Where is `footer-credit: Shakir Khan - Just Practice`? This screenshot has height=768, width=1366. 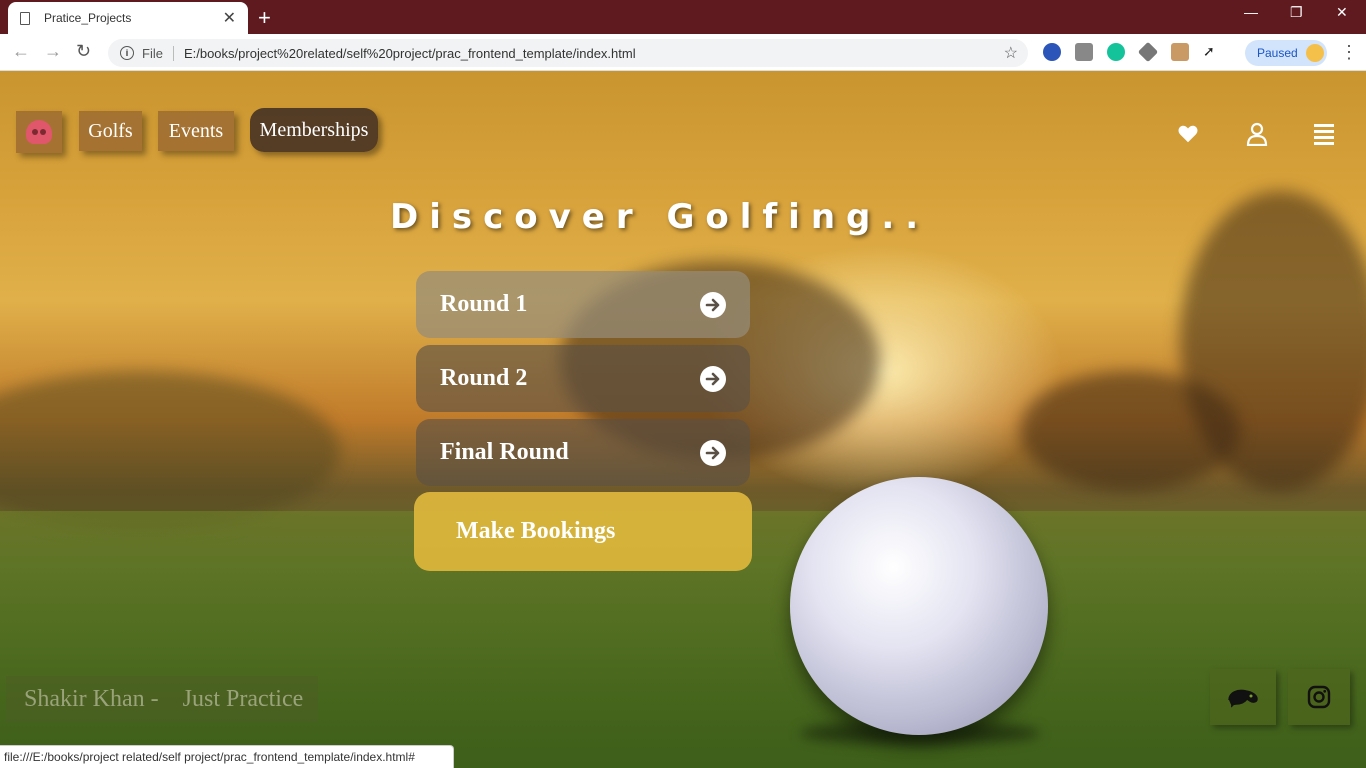
footer-credit: Shakir Khan - Just Practice is located at coordinates (162, 699).